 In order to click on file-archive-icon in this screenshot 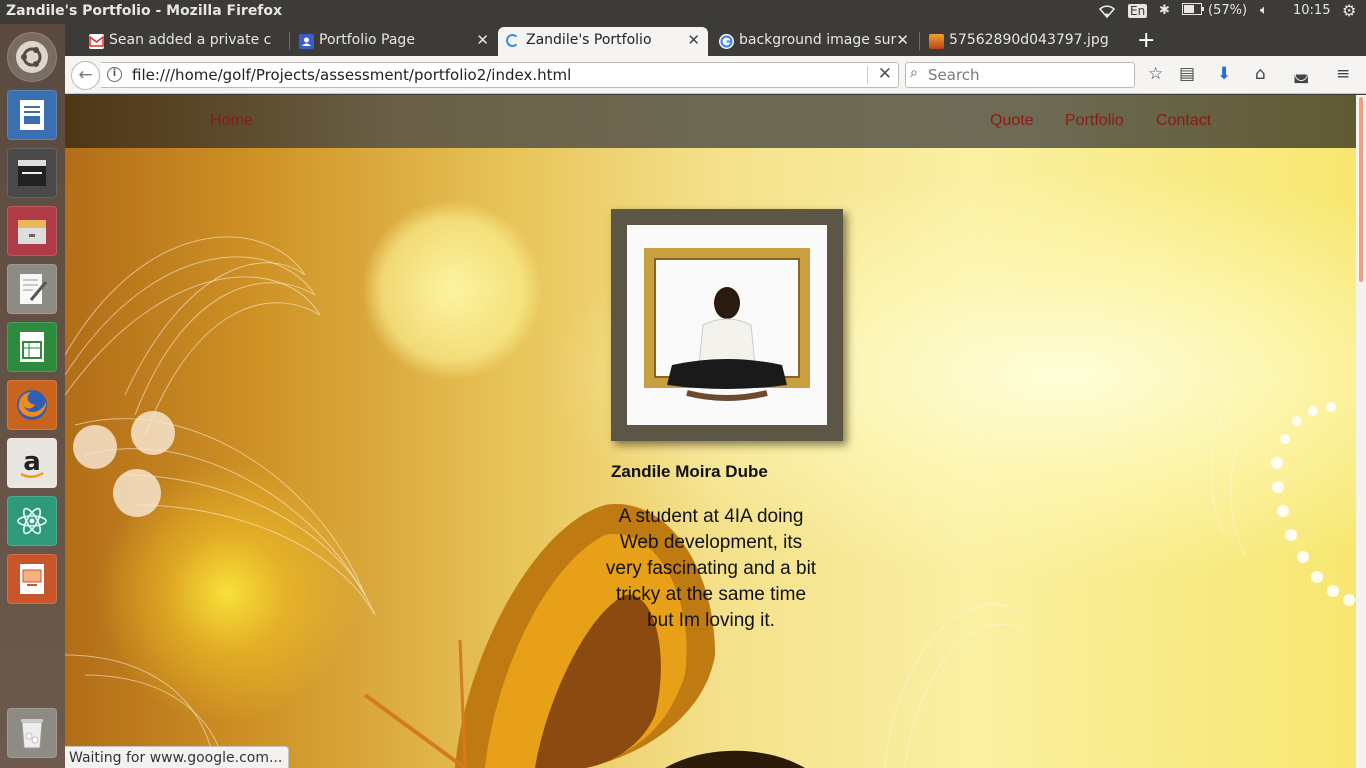, I will do `click(32, 231)`.